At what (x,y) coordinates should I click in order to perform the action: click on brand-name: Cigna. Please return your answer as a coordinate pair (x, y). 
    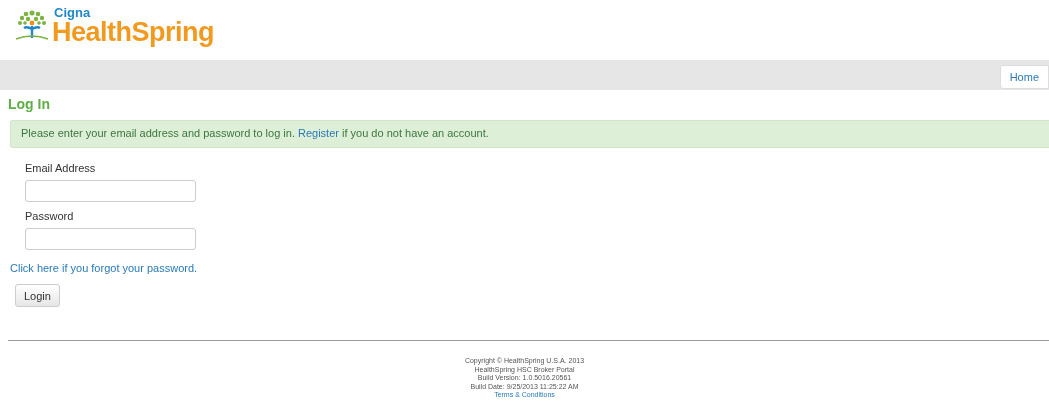
    Looking at the image, I should click on (73, 12).